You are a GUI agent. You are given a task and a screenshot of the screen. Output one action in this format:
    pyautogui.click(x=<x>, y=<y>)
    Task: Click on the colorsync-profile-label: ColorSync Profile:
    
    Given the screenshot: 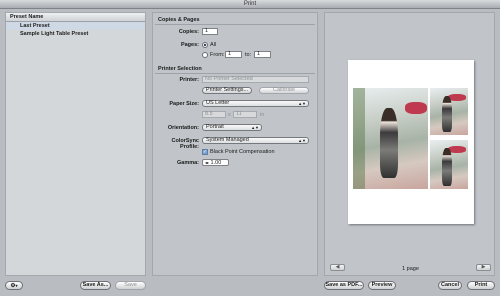 What is the action you would take?
    pyautogui.click(x=185, y=144)
    